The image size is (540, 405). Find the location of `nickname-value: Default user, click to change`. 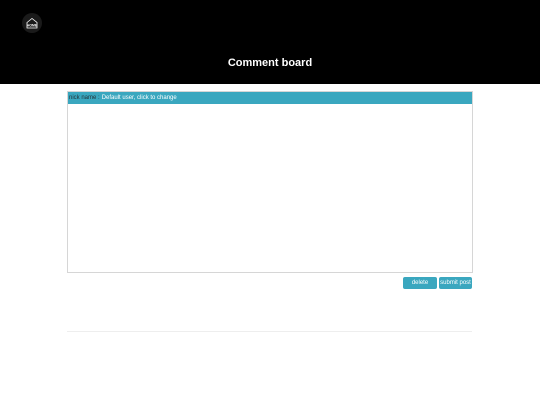

nickname-value: Default user, click to change is located at coordinates (139, 98).